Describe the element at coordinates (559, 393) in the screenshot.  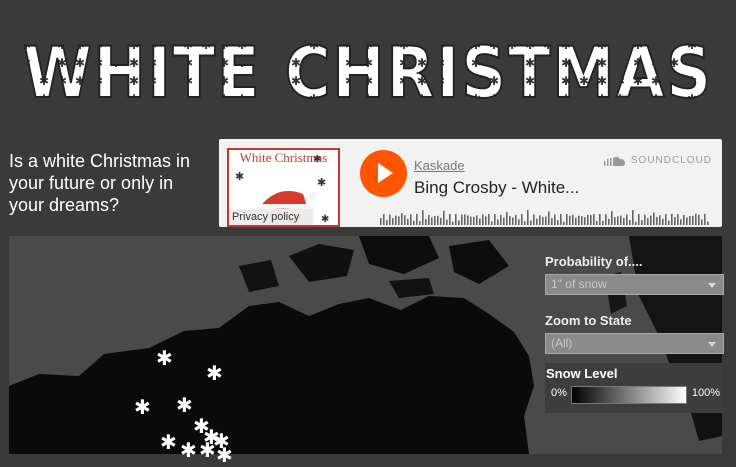
I see `legend-min-label: 0%` at that location.